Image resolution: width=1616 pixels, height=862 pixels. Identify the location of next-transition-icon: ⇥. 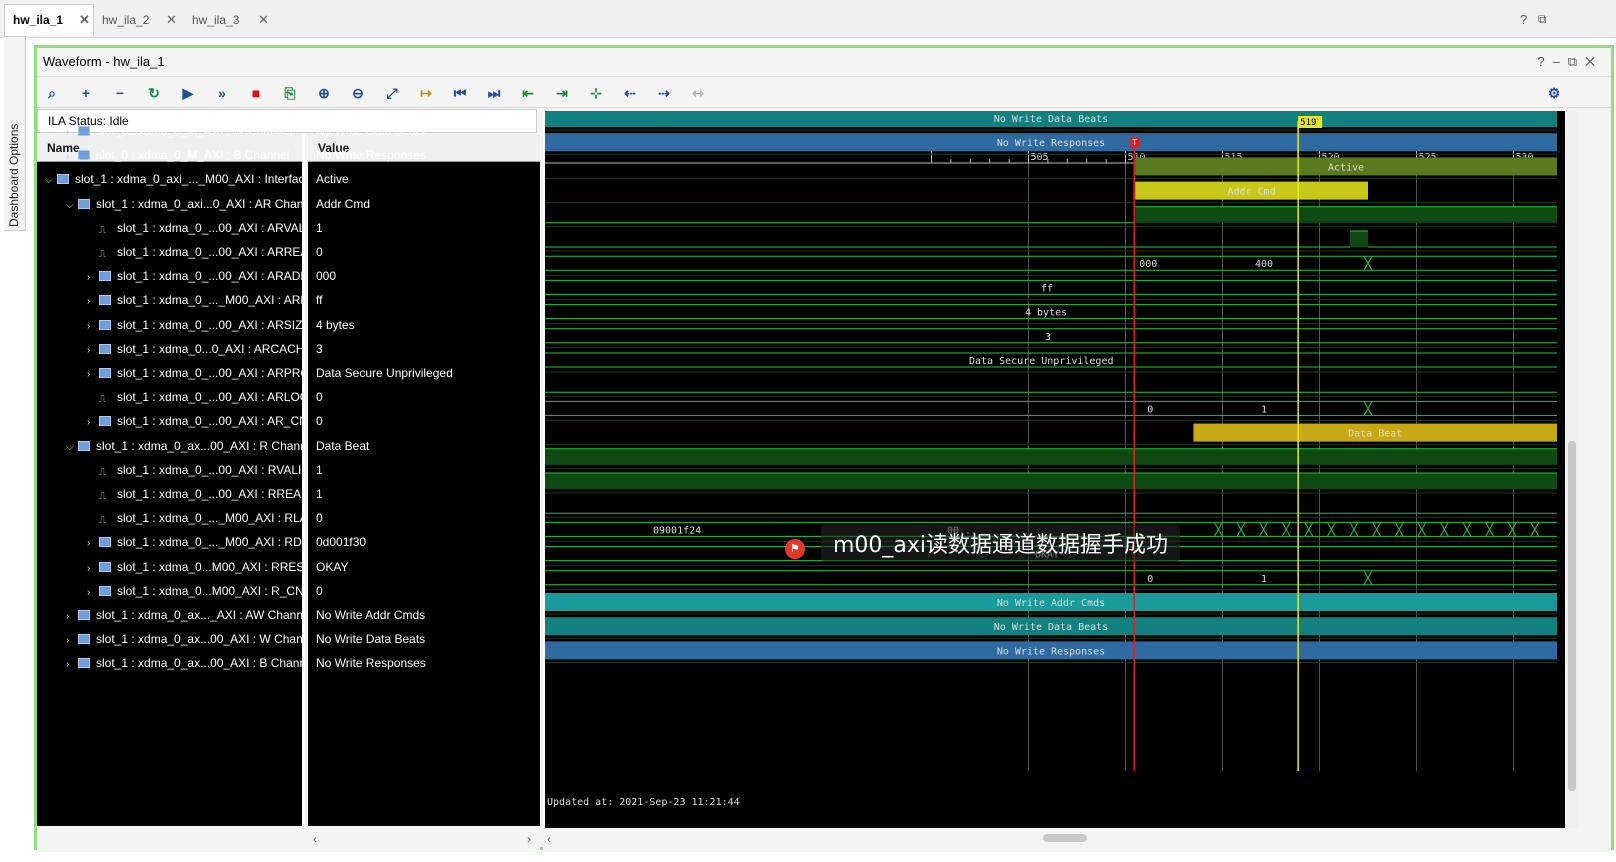
(562, 93).